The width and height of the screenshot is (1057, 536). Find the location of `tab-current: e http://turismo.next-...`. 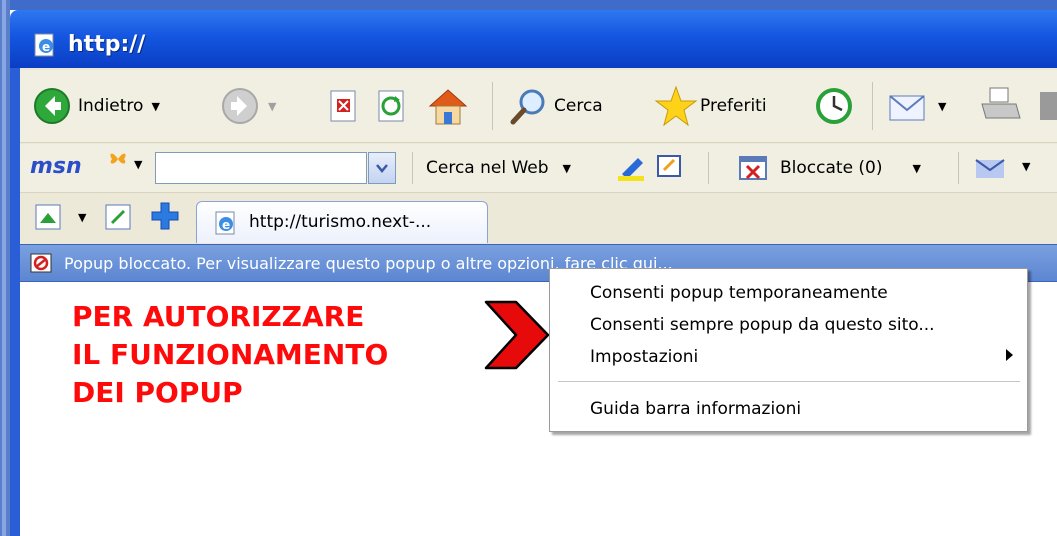

tab-current: e http://turismo.next-... is located at coordinates (342, 222).